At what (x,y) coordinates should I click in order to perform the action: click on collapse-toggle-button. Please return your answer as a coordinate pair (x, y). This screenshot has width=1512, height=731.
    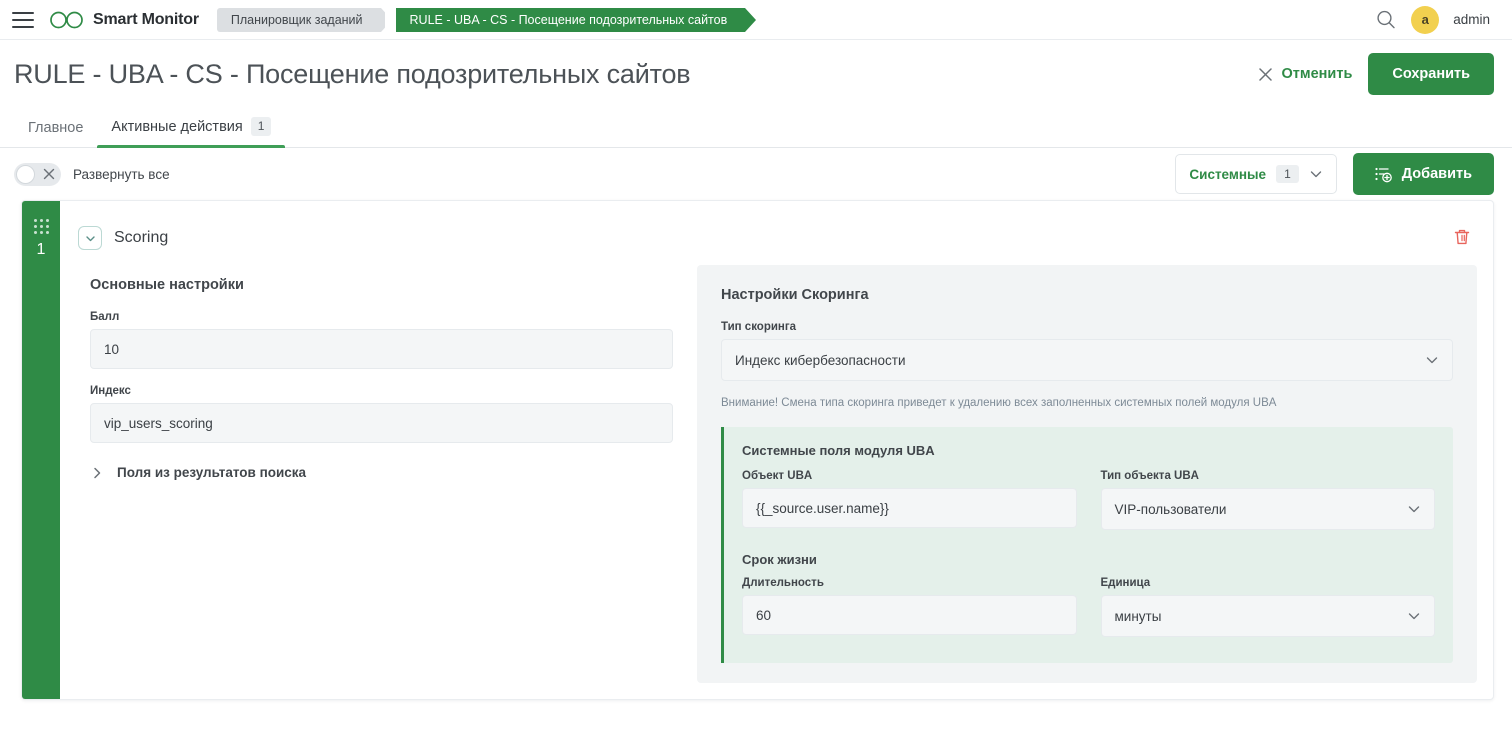
    Looking at the image, I should click on (90, 238).